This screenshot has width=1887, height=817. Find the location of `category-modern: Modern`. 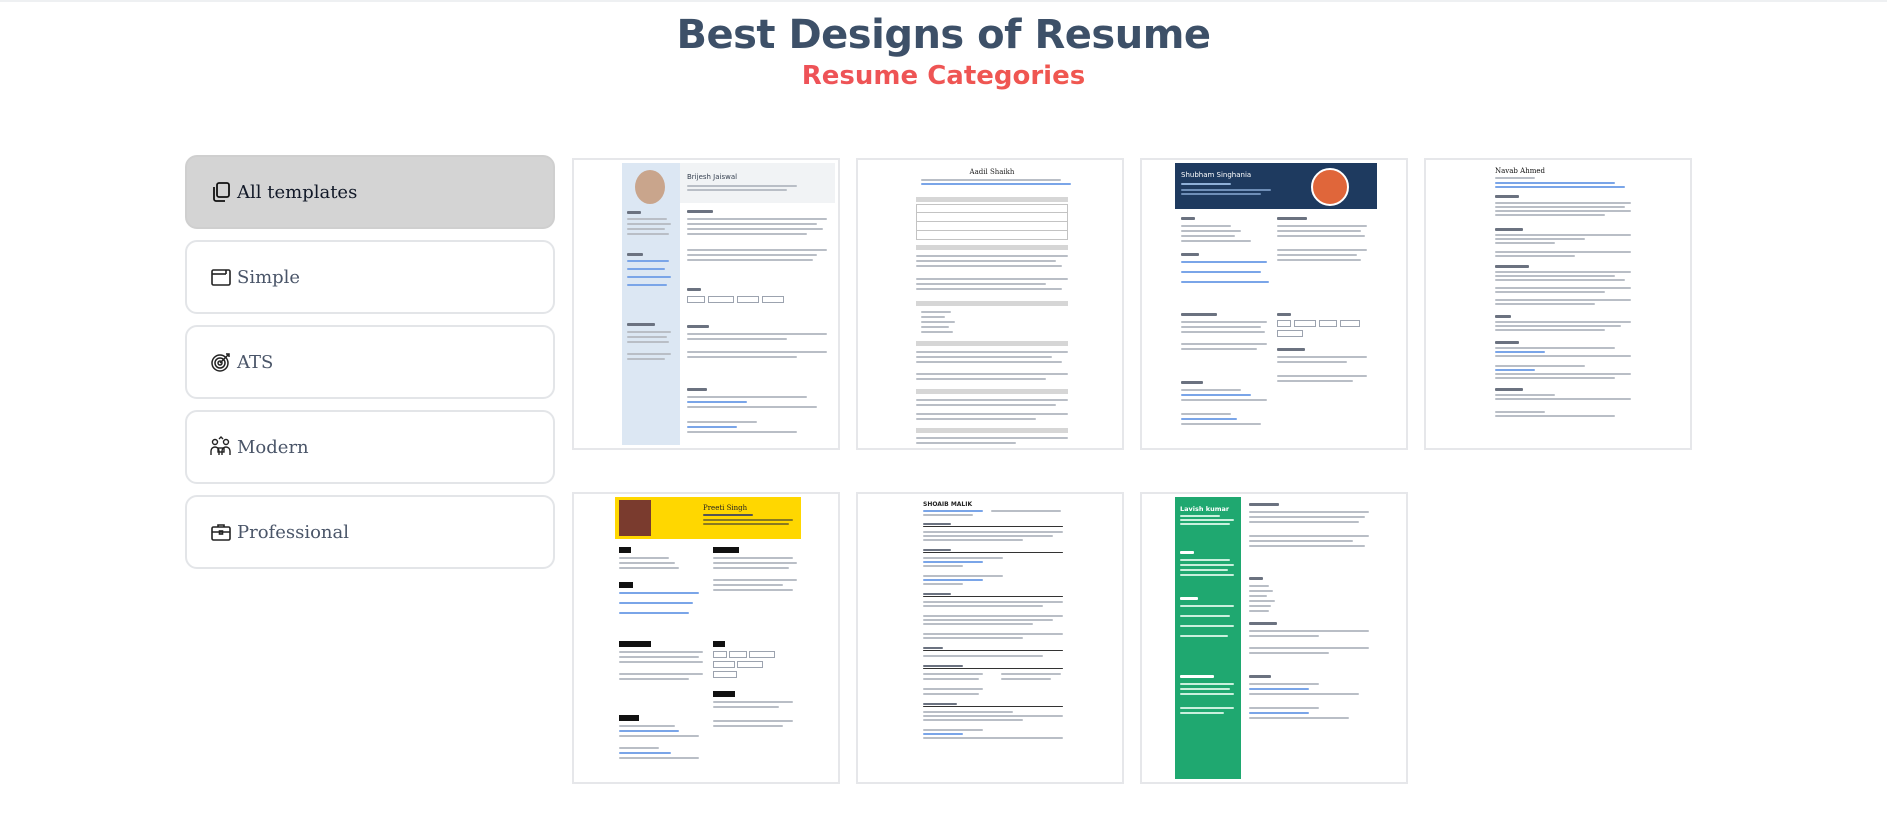

category-modern: Modern is located at coordinates (370, 447).